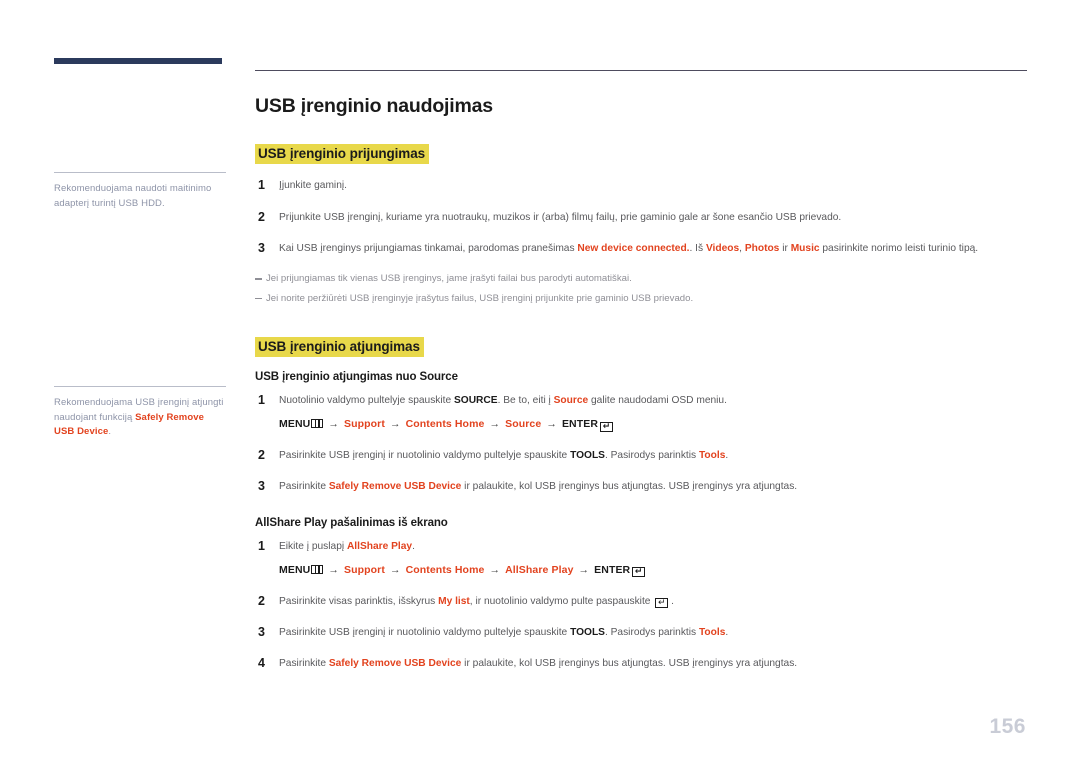  I want to click on sidebar-note-2-text-after: ., so click(110, 432).